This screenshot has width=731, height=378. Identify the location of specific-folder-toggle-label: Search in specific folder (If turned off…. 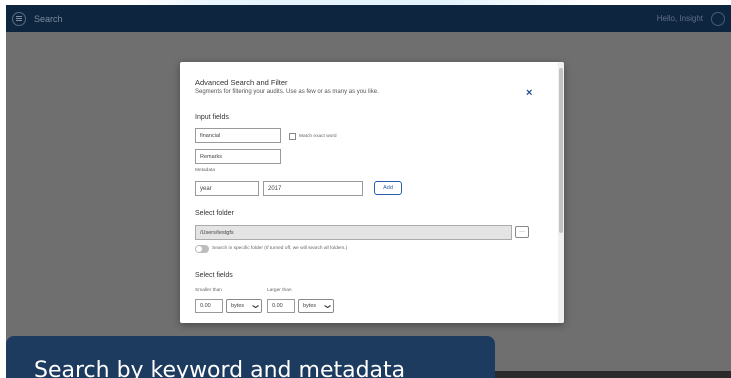
(280, 248).